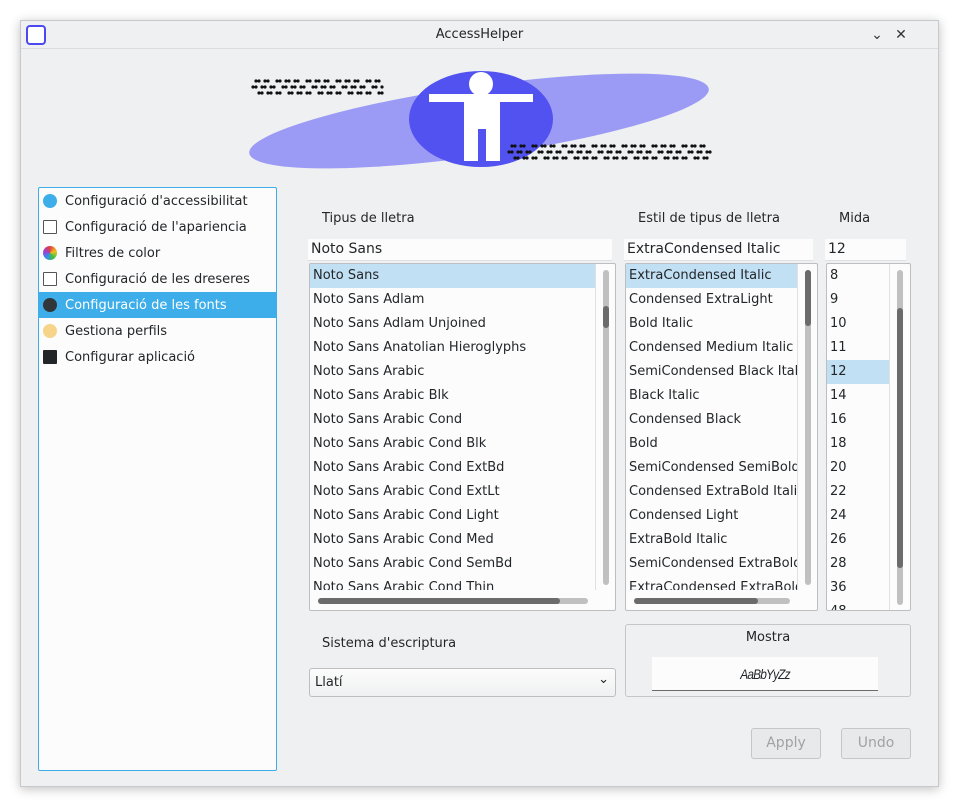  I want to click on font-size-item: 16, so click(858, 420).